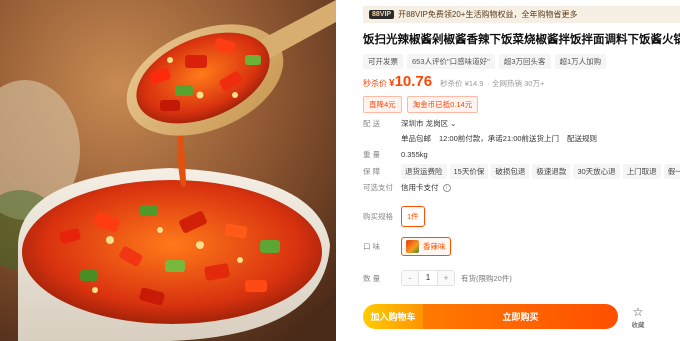  I want to click on info-icon: i, so click(446, 187).